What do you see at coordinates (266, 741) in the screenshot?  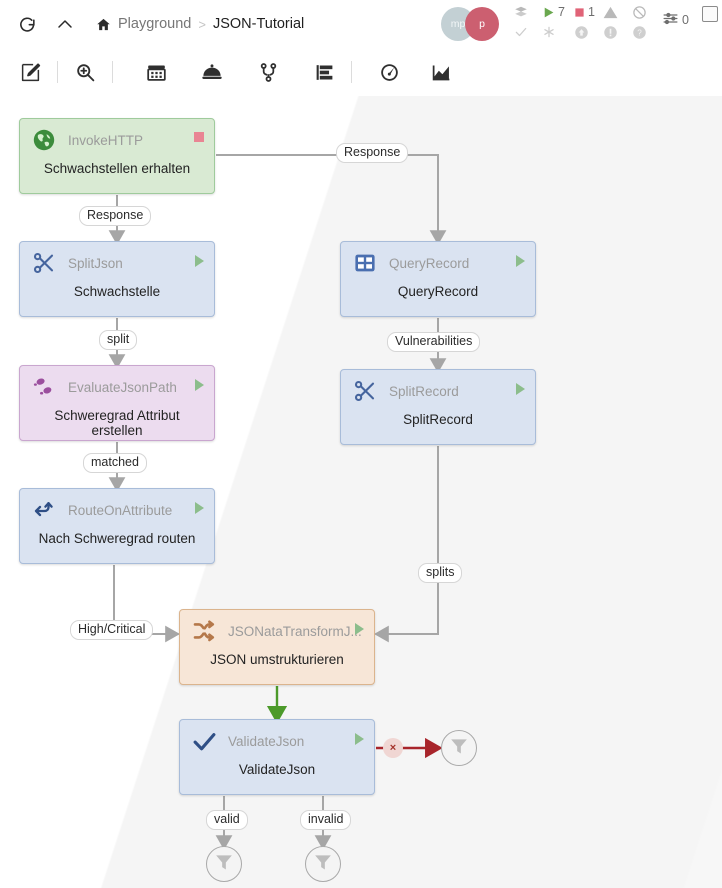 I see `node-type-label: ValidateJson` at bounding box center [266, 741].